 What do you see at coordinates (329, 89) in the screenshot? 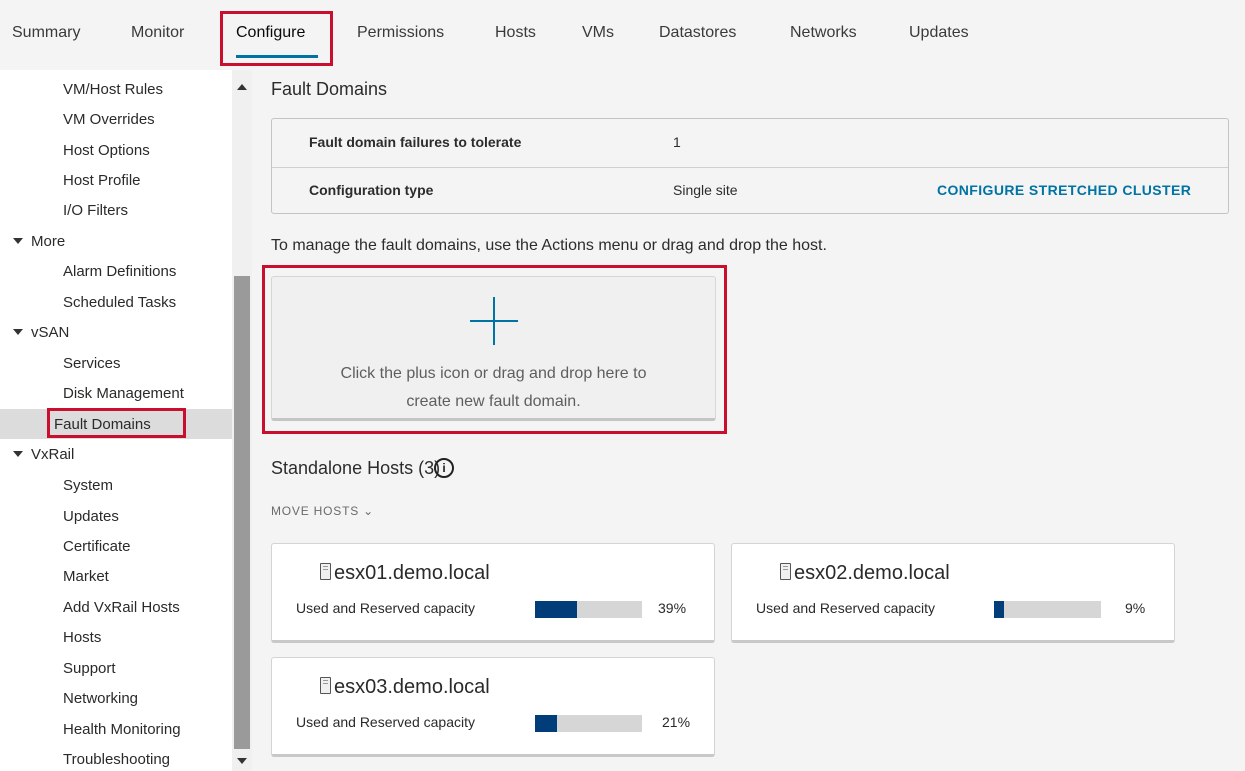
I see `page-title: Fault Domains` at bounding box center [329, 89].